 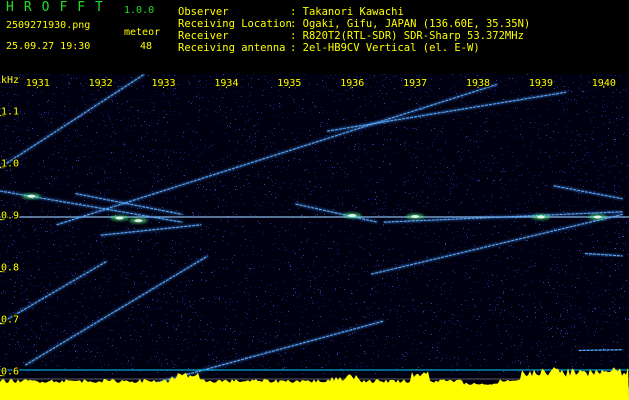 What do you see at coordinates (10, 112) in the screenshot?
I see `y-tick-label: 1.1` at bounding box center [10, 112].